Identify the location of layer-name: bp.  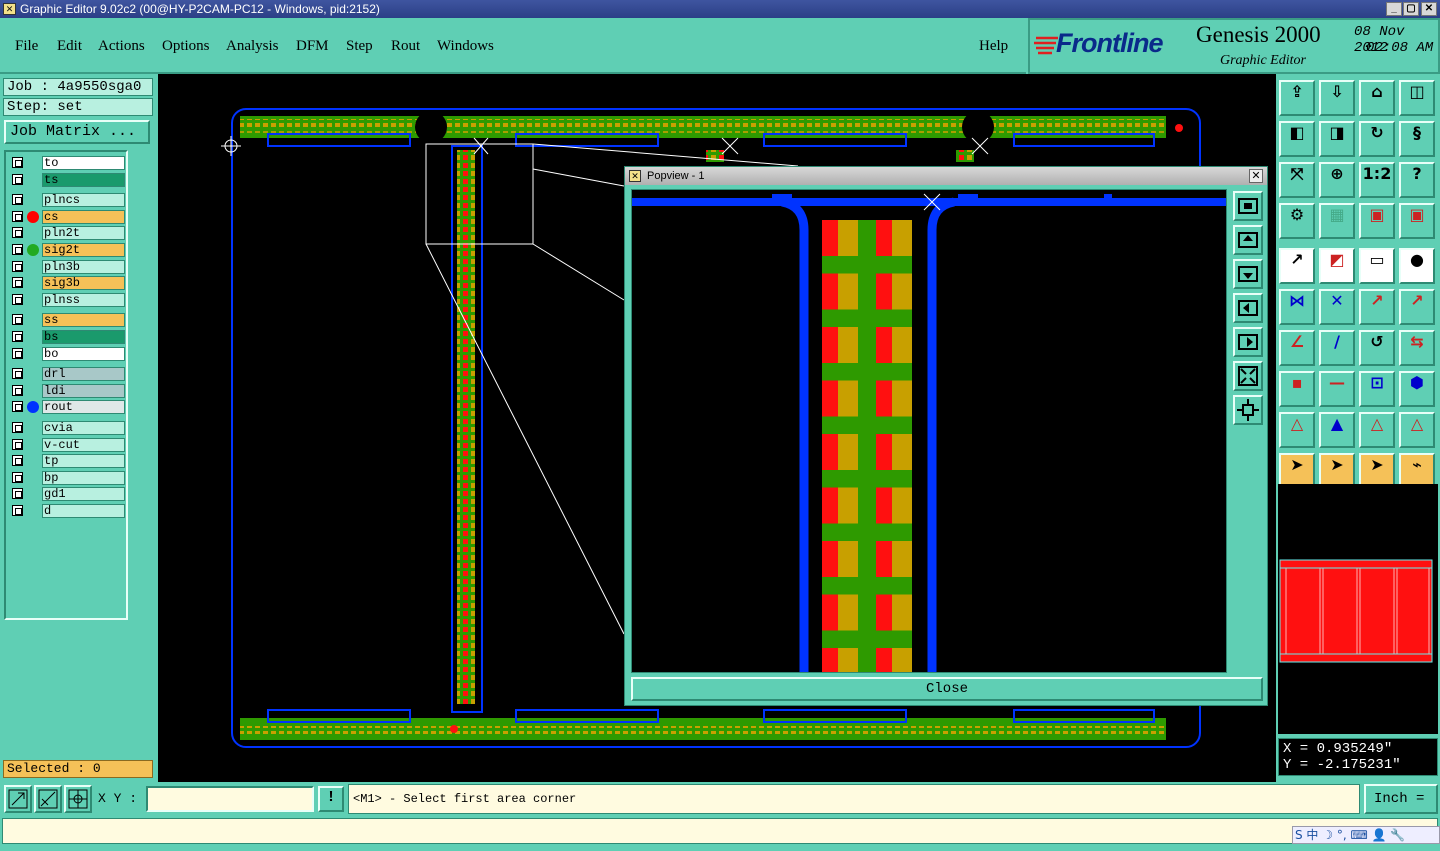
(83, 477).